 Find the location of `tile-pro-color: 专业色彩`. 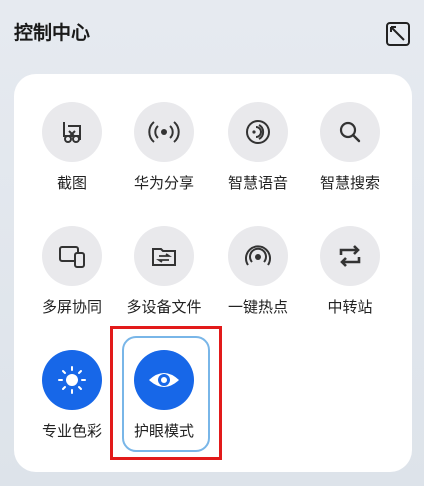

tile-pro-color: 专业色彩 is located at coordinates (72, 405).